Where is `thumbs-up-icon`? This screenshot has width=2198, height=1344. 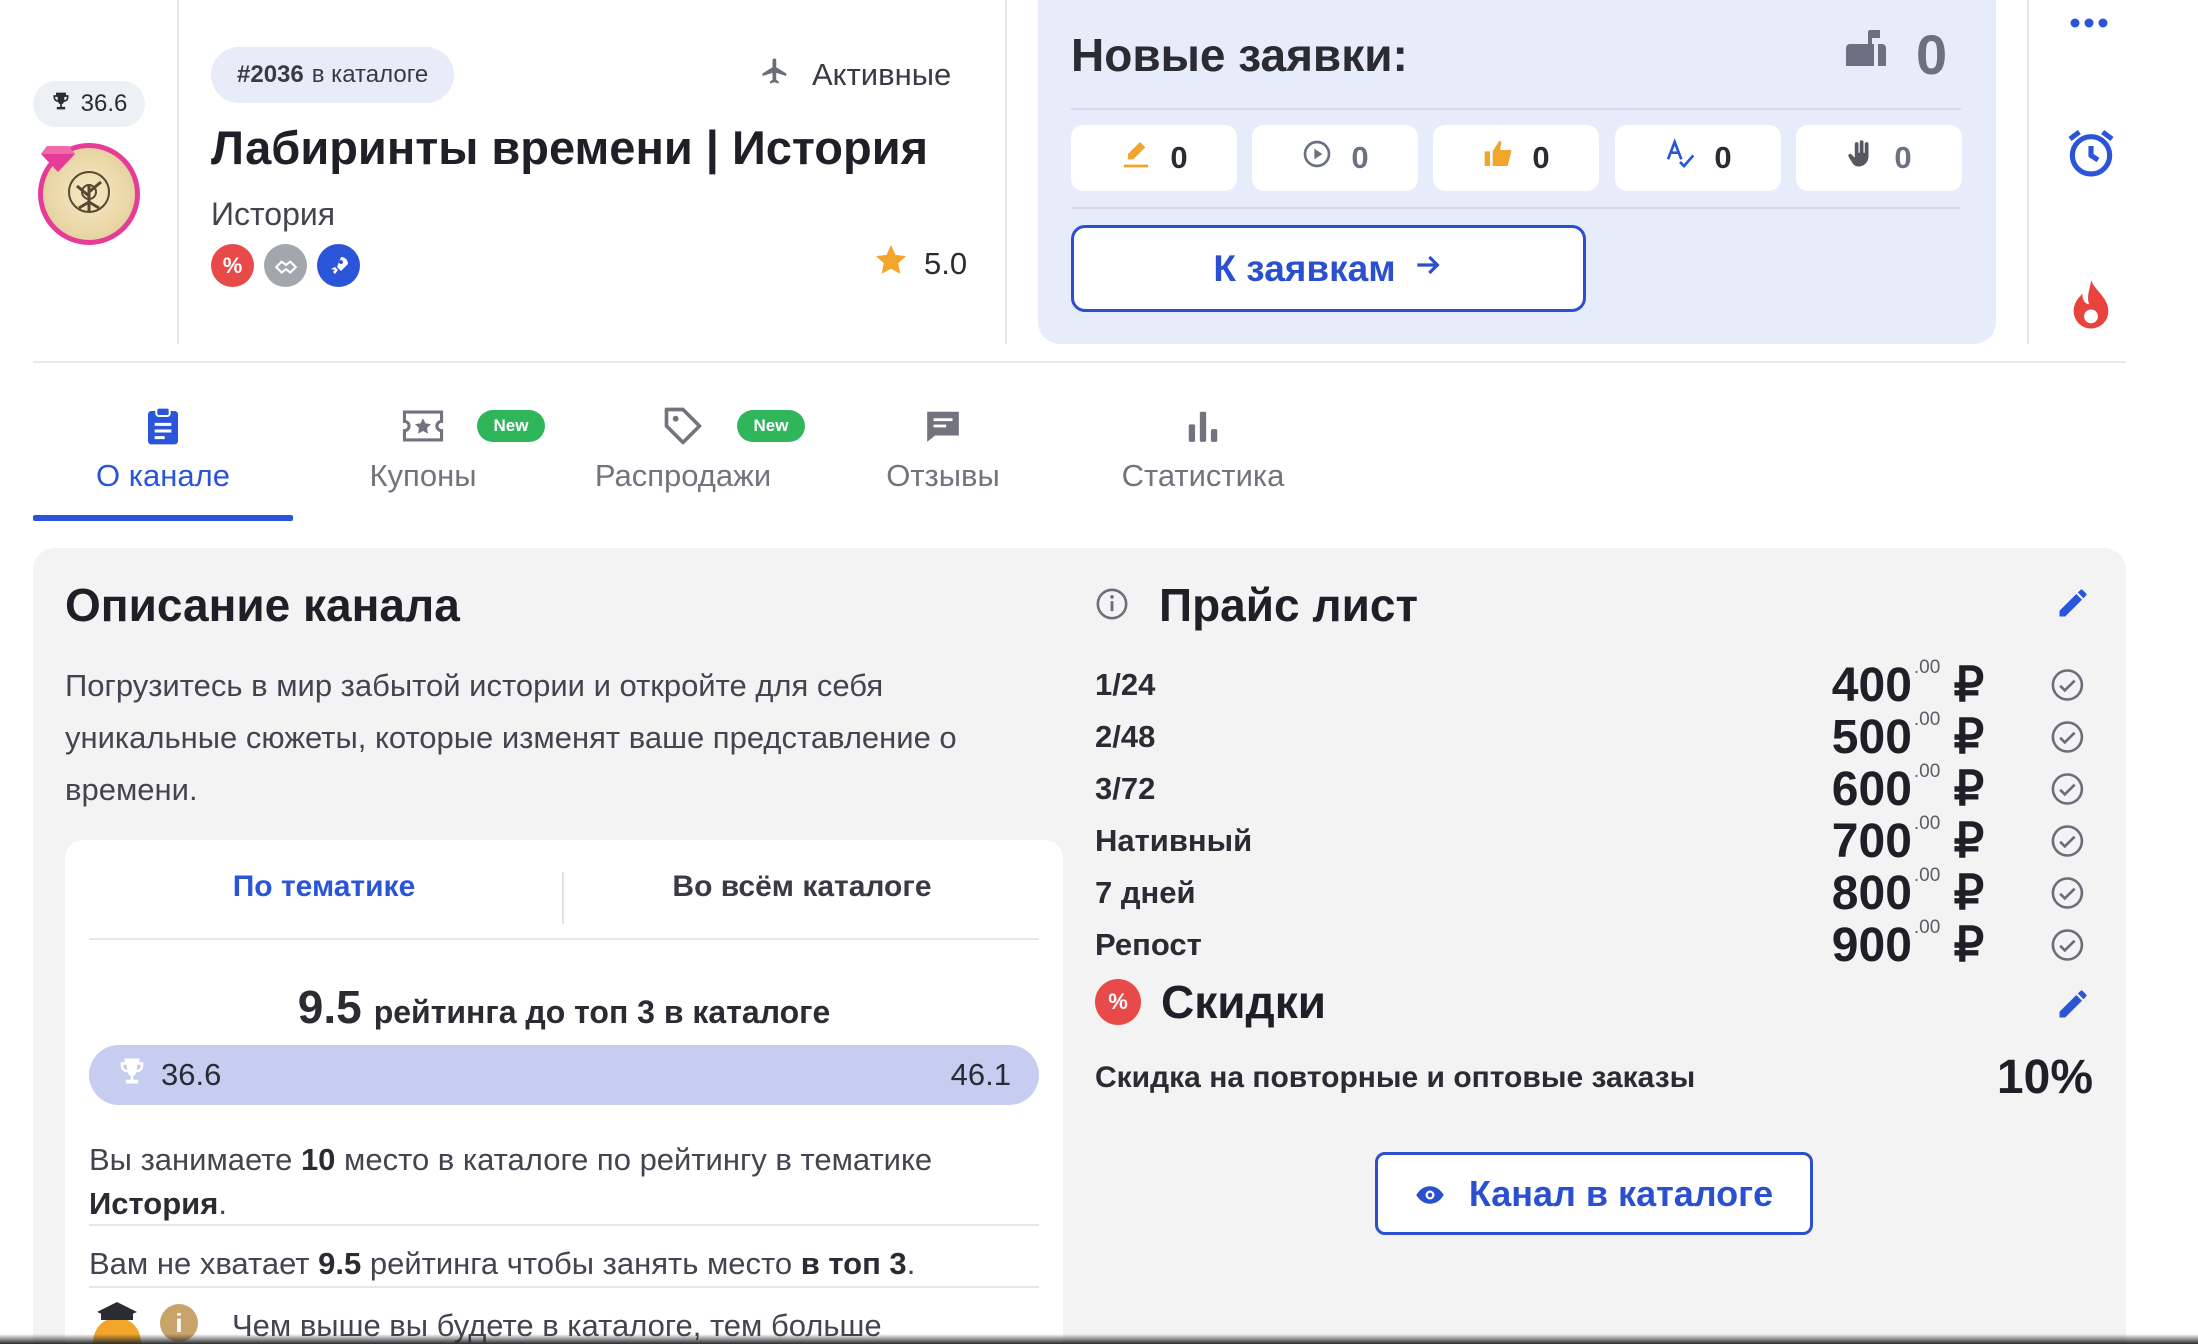 thumbs-up-icon is located at coordinates (1498, 158).